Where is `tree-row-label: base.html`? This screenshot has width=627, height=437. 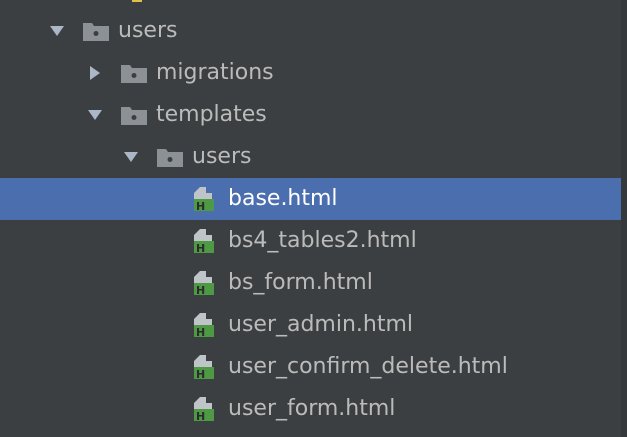 tree-row-label: base.html is located at coordinates (283, 198).